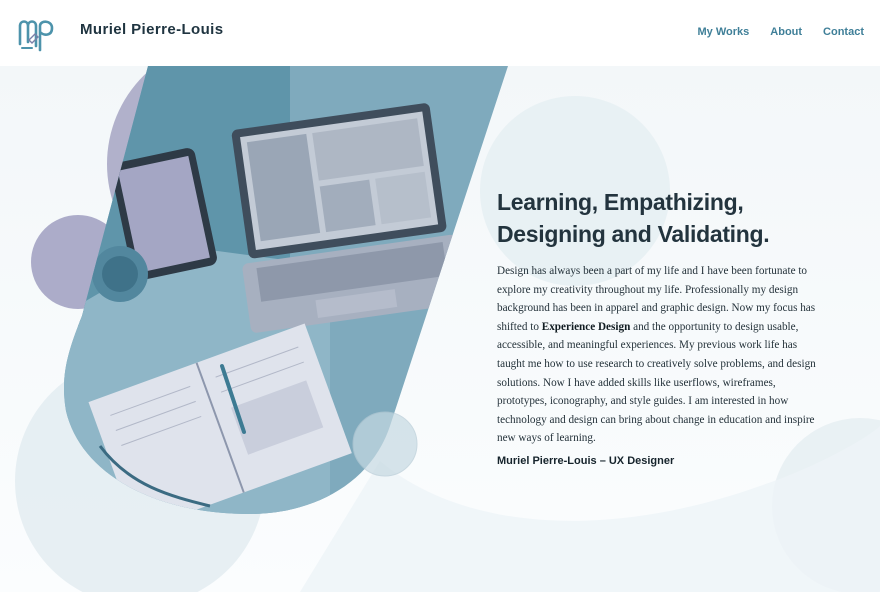 The image size is (880, 592). Describe the element at coordinates (385, 444) in the screenshot. I see `decor-circle` at that location.